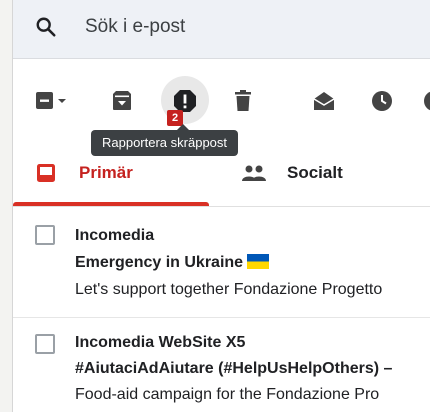 The width and height of the screenshot is (430, 412). I want to click on mark-as-read-icon, so click(324, 101).